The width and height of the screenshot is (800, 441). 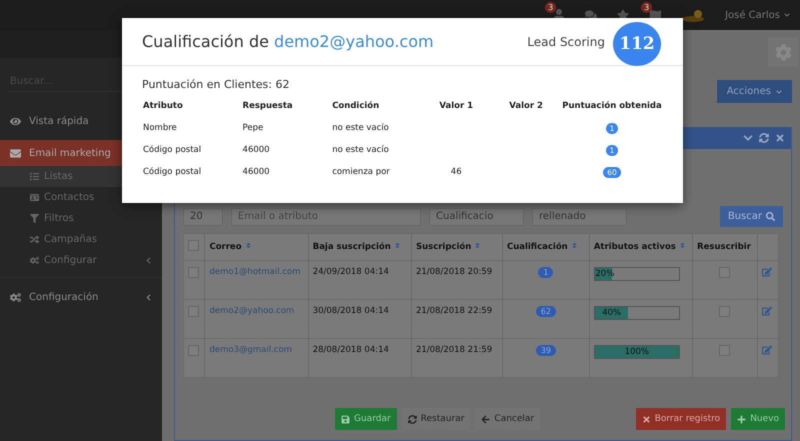 I want to click on collapse-icon, so click(x=748, y=138).